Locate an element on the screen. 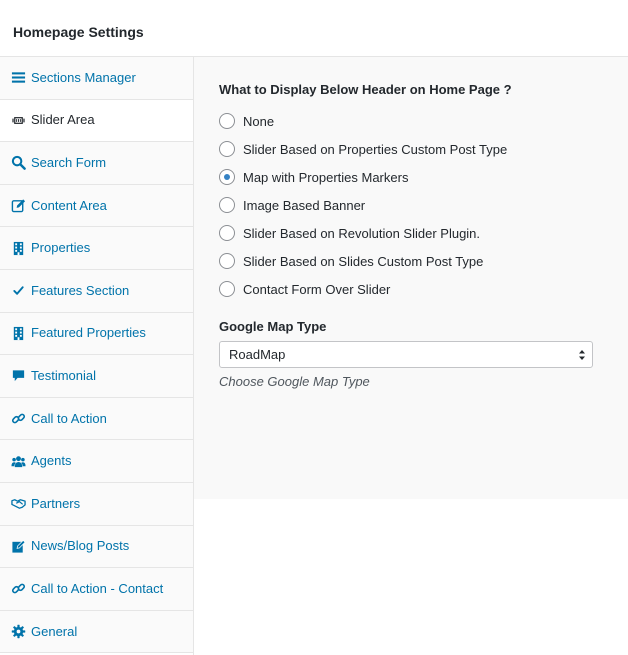  radio-label: Slider Based on Slides Custom Post Type is located at coordinates (363, 261).